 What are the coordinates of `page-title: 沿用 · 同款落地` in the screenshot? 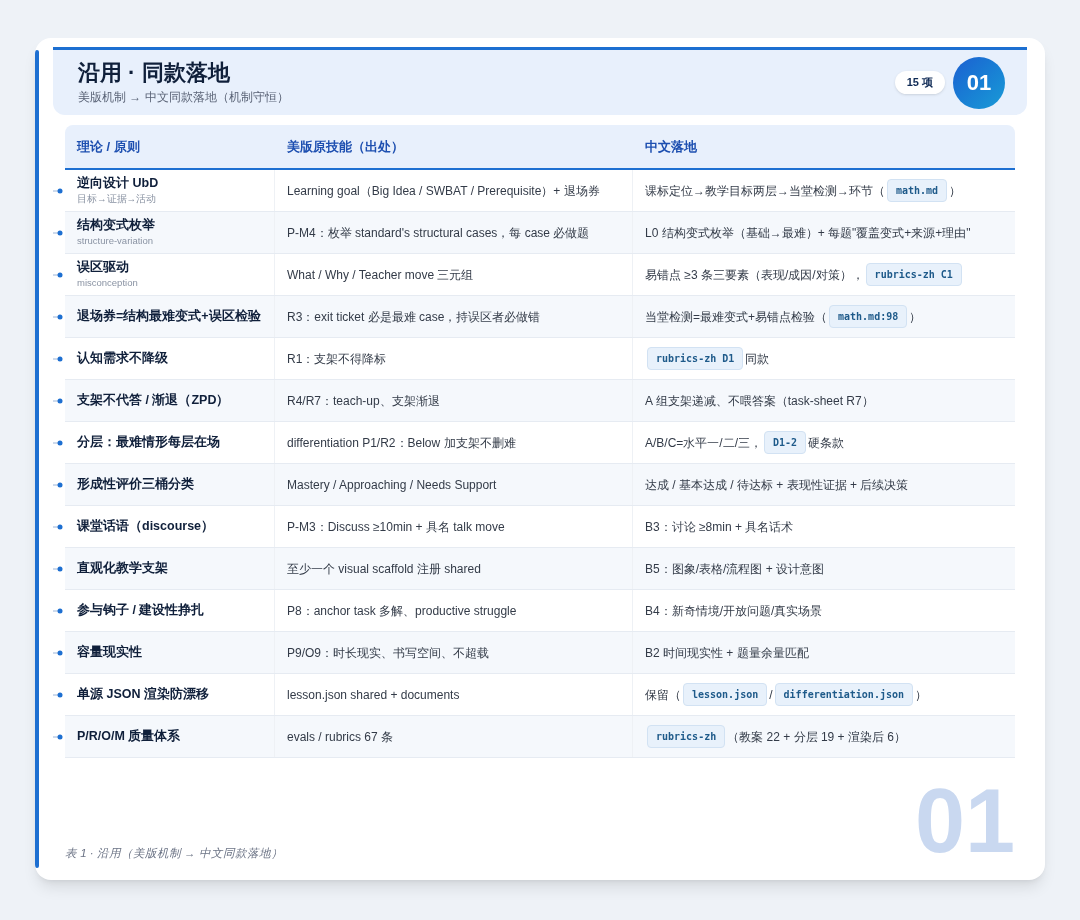 It's located at (154, 72).